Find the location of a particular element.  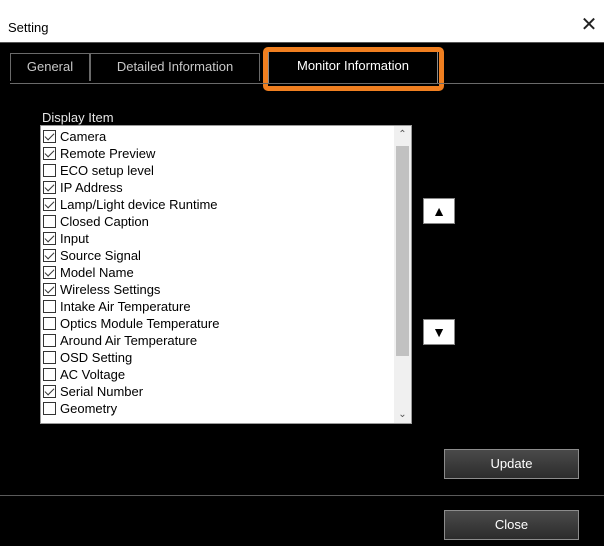

scroll-down-icon: ⌄ is located at coordinates (402, 414).